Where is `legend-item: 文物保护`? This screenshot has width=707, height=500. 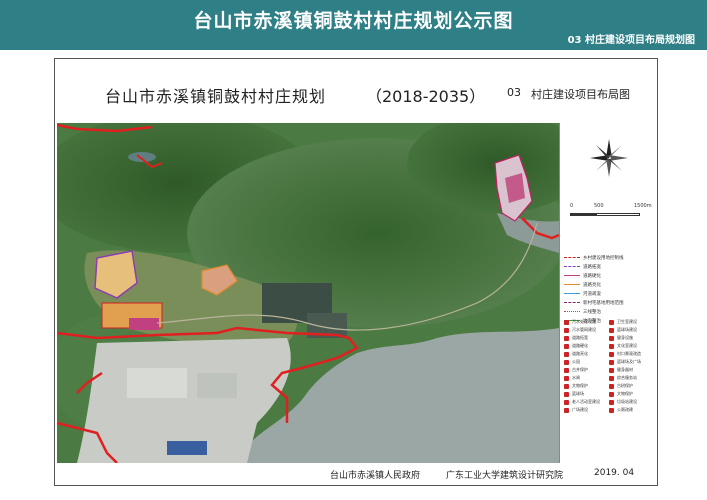 legend-item: 文物保护 is located at coordinates (586, 386).